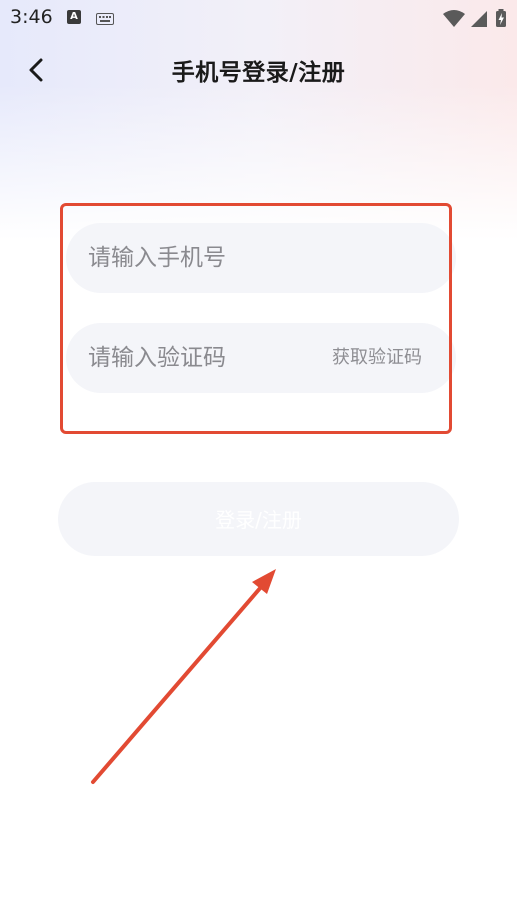  I want to click on phone-input, so click(198, 258).